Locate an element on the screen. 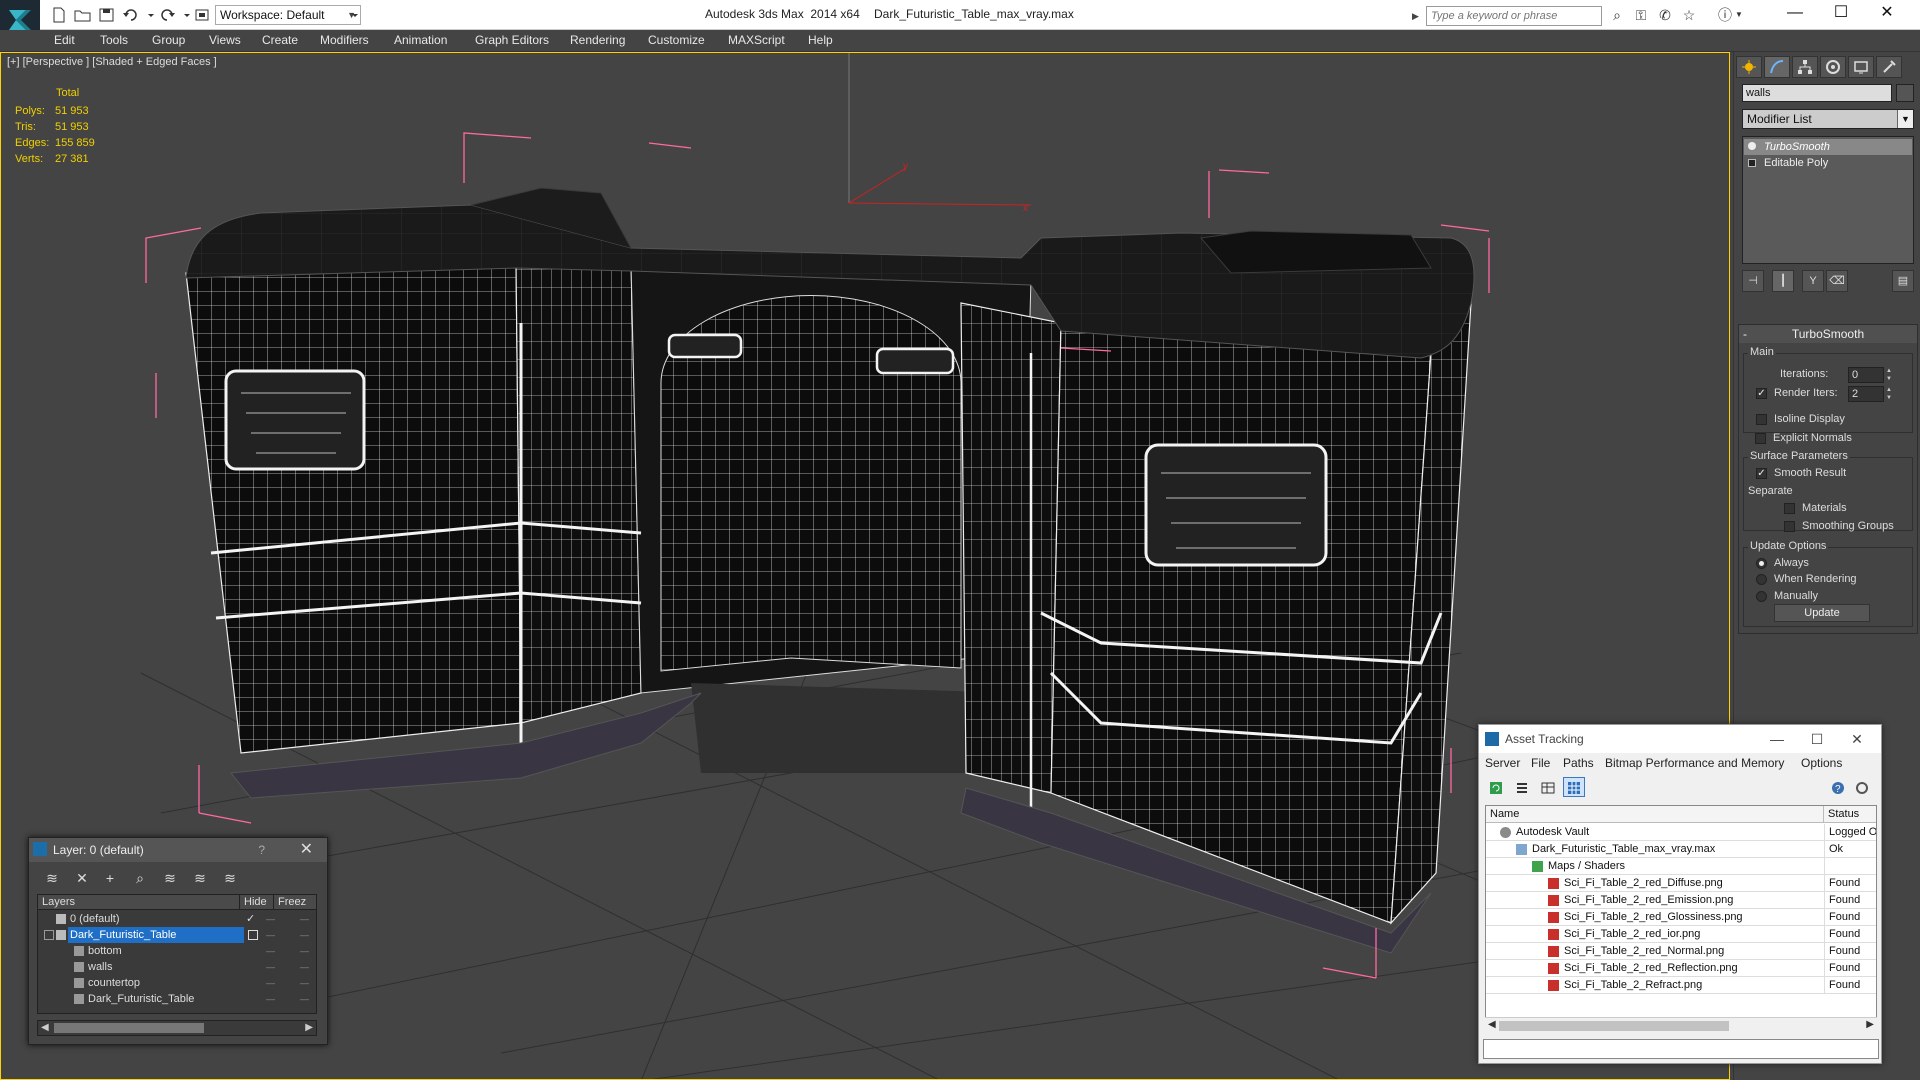 This screenshot has height=1080, width=1920. subscription-icon: ⚿ is located at coordinates (1641, 15).